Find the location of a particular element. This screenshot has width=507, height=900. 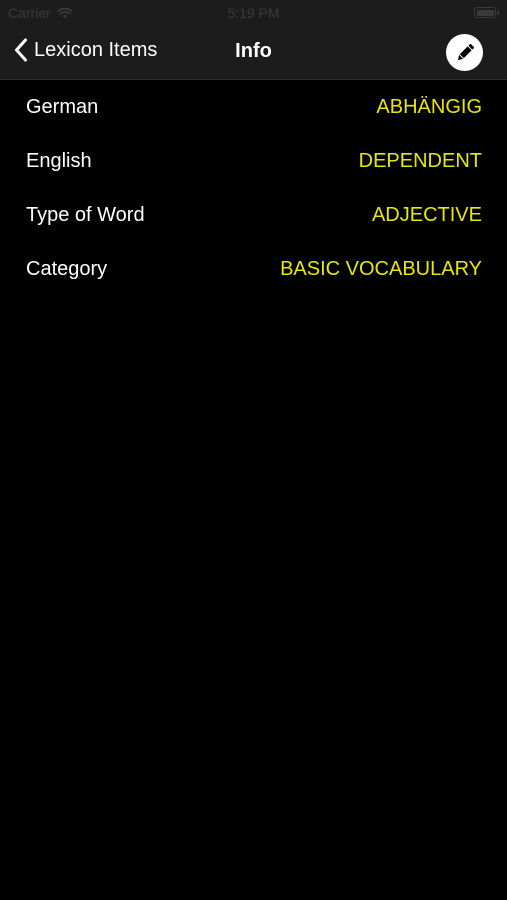

row-label: English is located at coordinates (59, 160).